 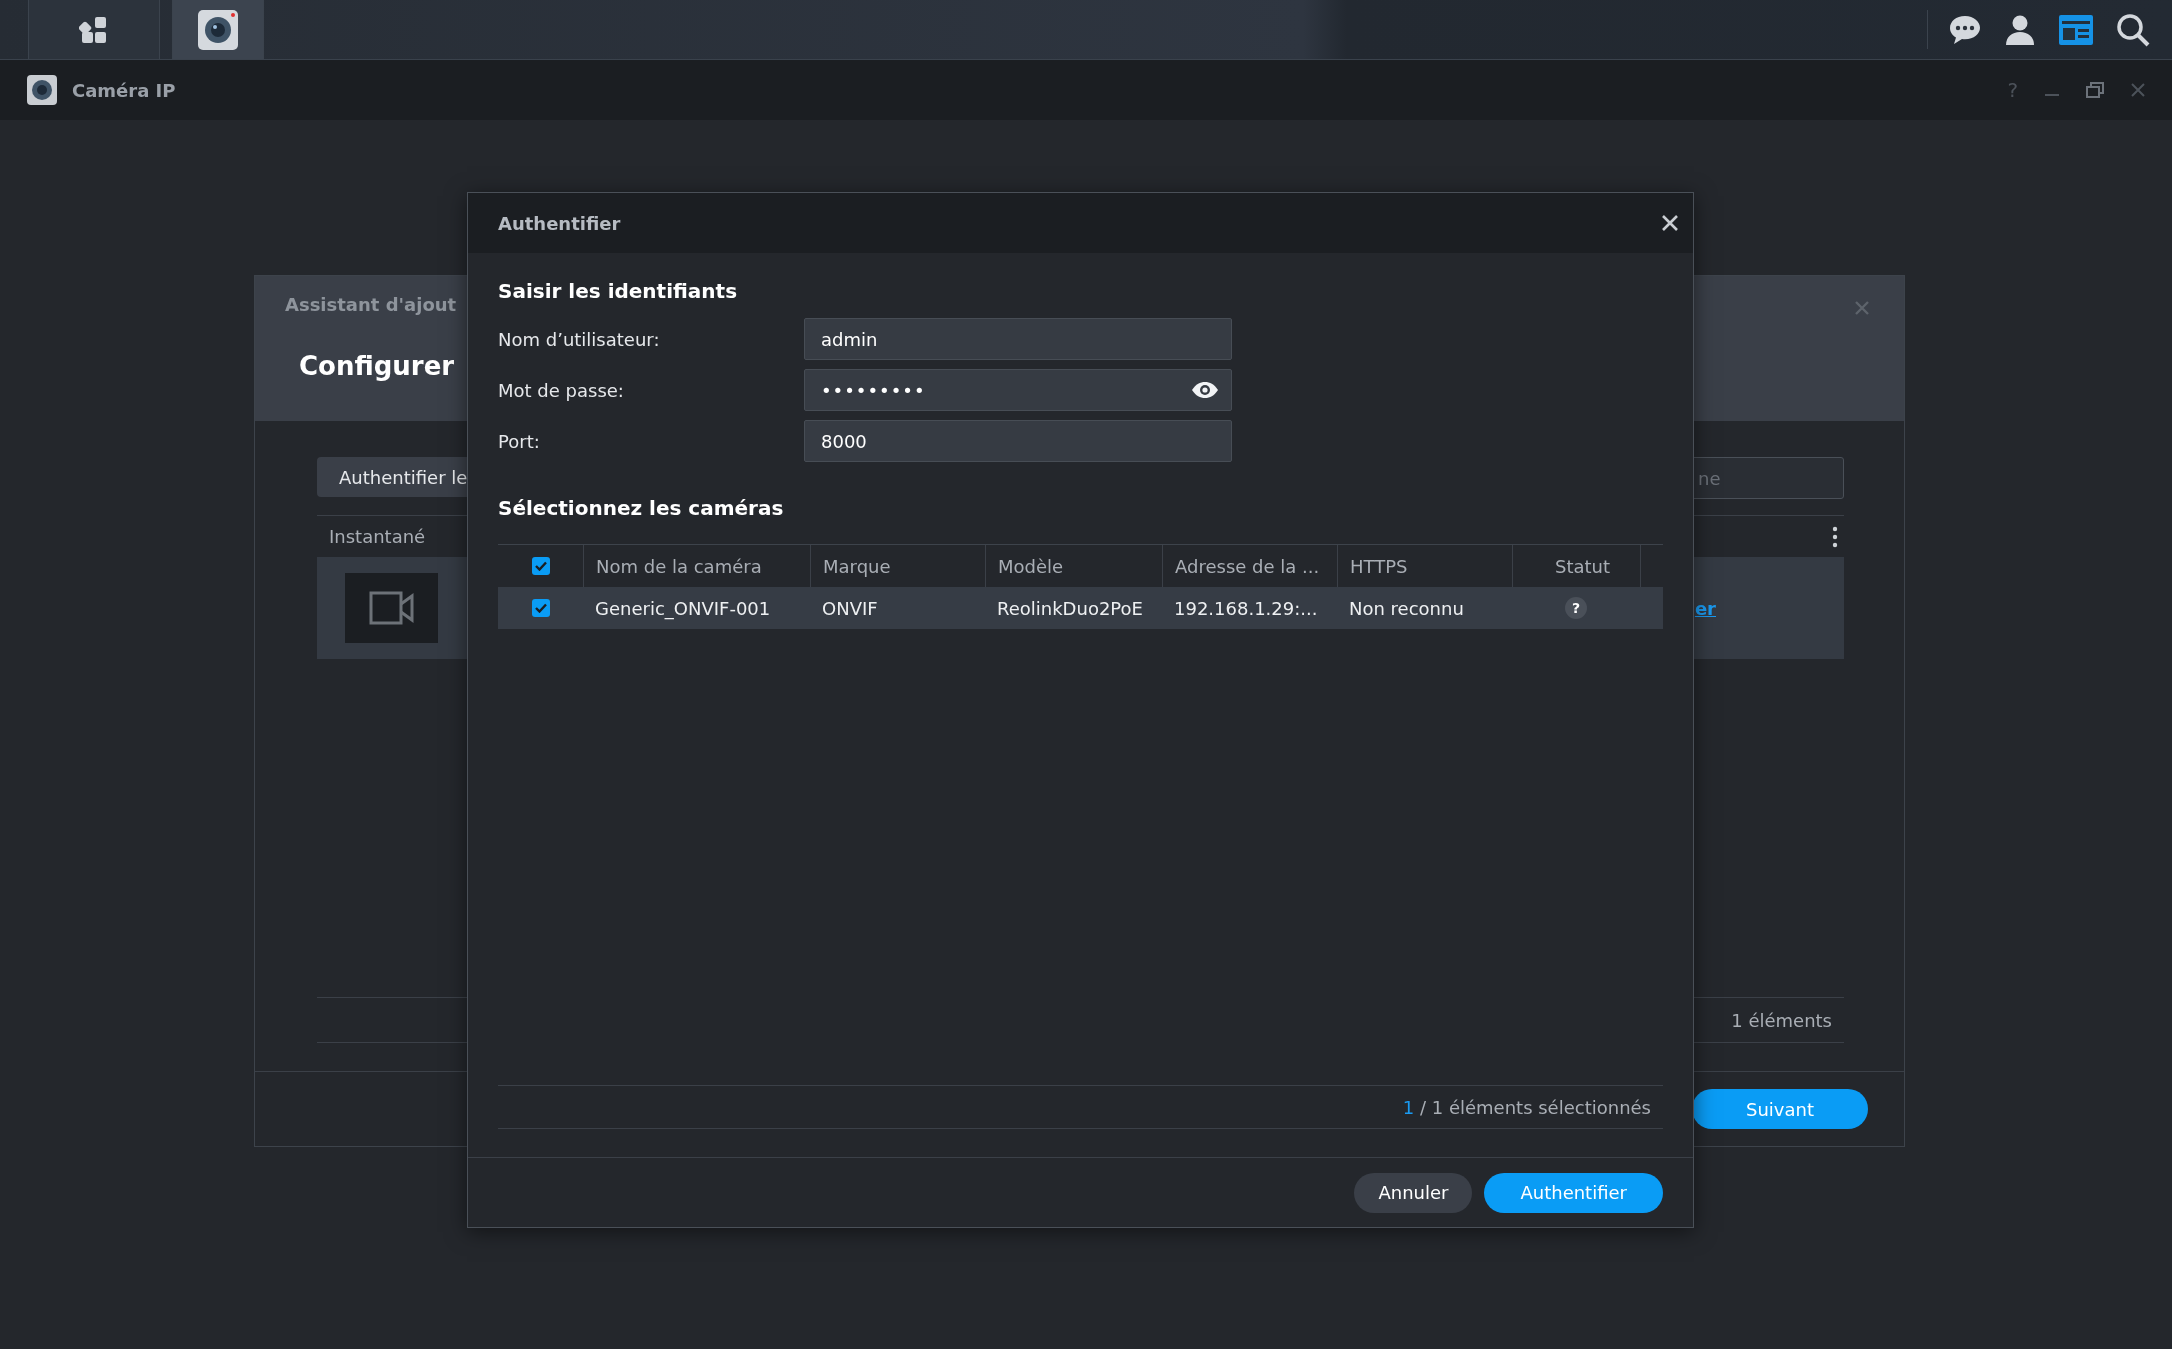 What do you see at coordinates (540, 566) in the screenshot?
I see `select-all-checkbox` at bounding box center [540, 566].